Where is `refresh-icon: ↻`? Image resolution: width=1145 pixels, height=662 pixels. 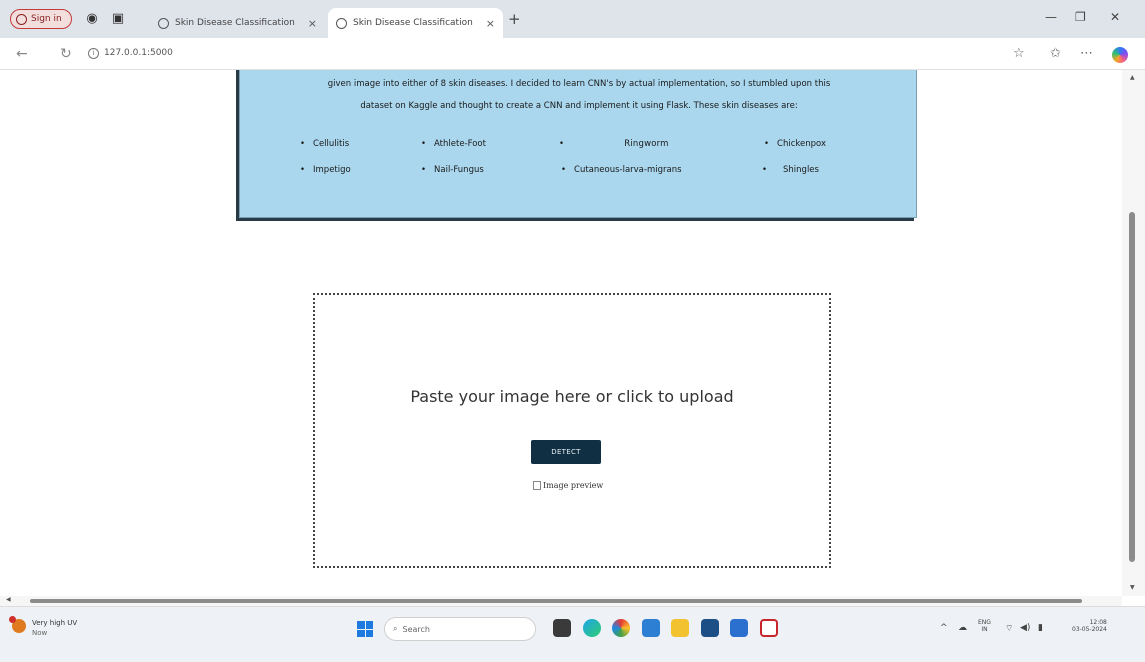 refresh-icon: ↻ is located at coordinates (66, 54).